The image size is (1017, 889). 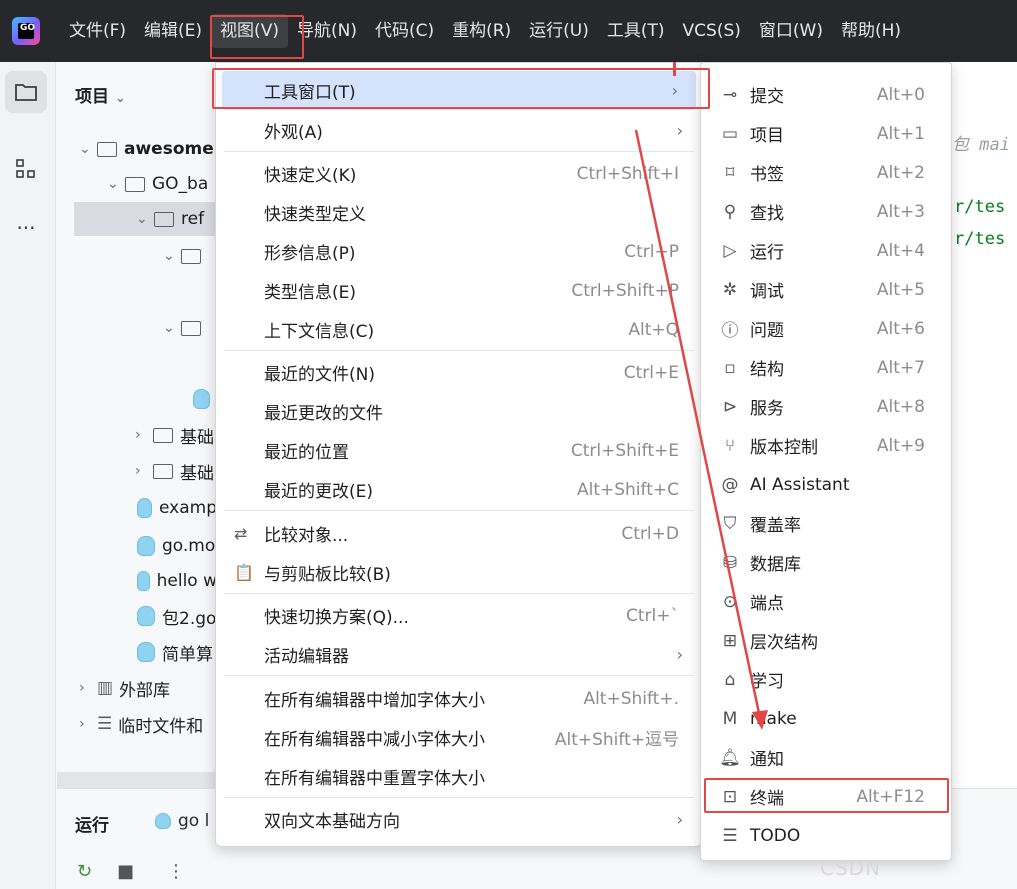 I want to click on annotation-arrow-overlay, so click(x=701, y=429).